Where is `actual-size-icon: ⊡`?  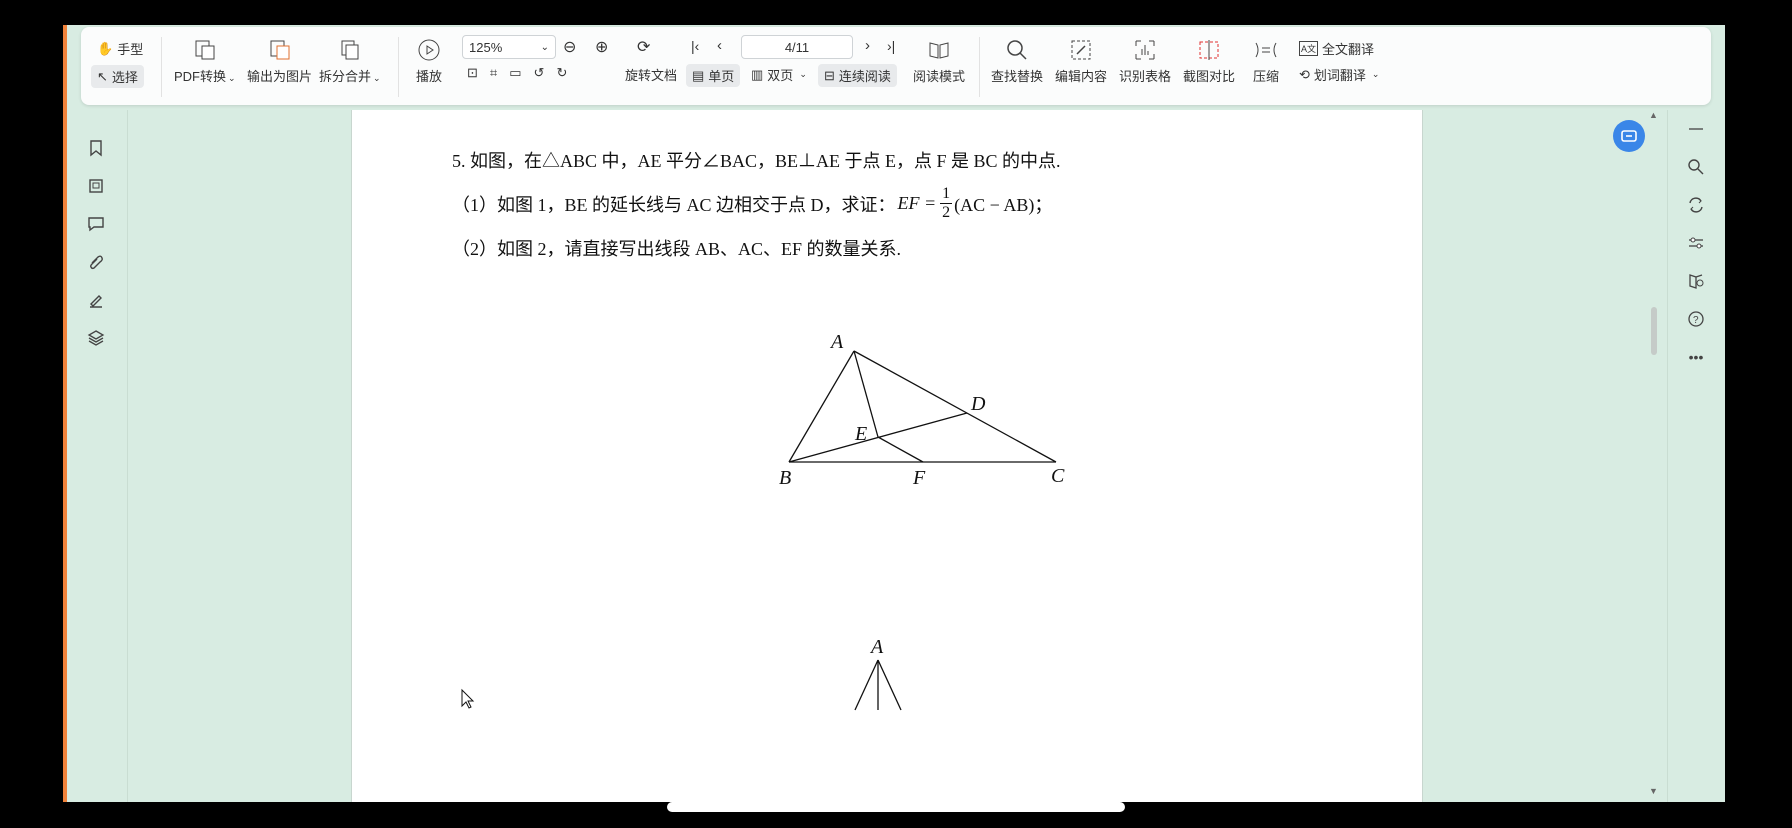
actual-size-icon: ⊡ is located at coordinates (472, 73).